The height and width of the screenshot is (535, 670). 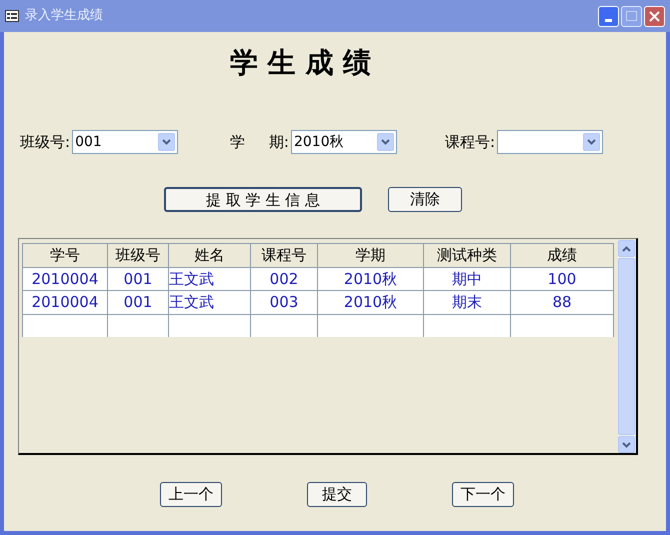 What do you see at coordinates (12, 16) in the screenshot?
I see `form-icon` at bounding box center [12, 16].